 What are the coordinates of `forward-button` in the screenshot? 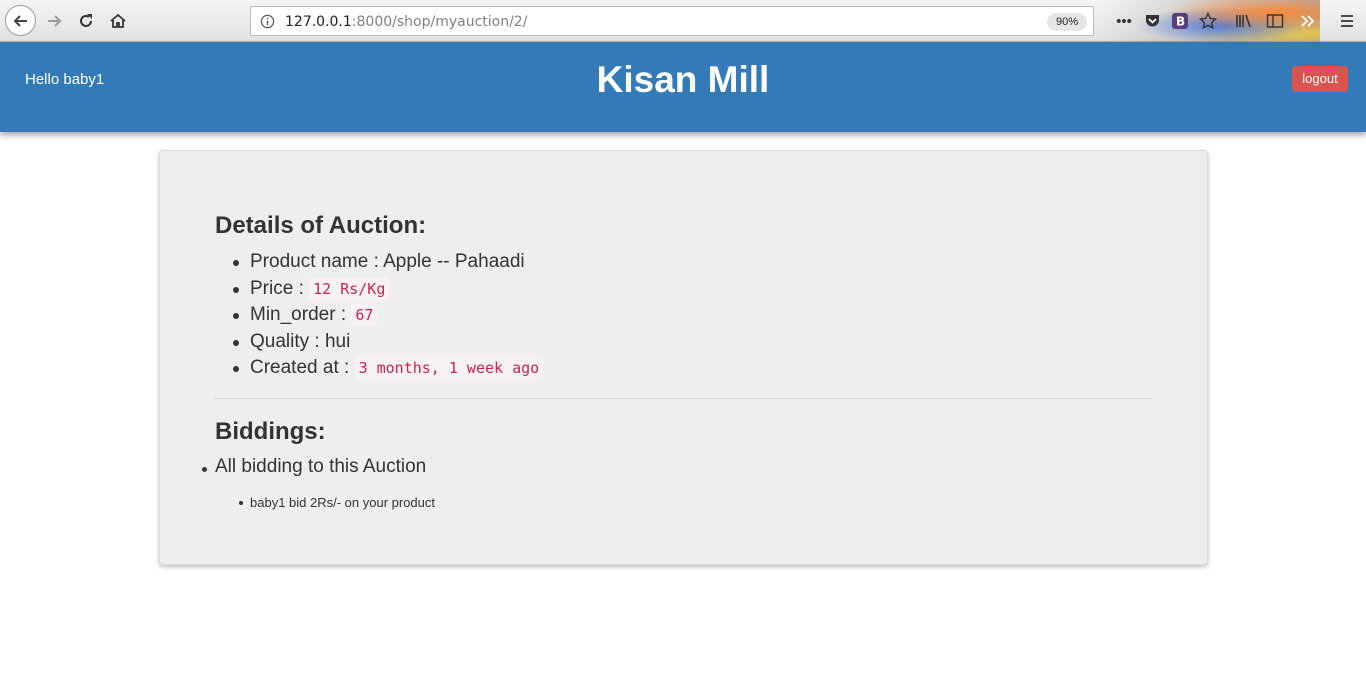 It's located at (54, 21).